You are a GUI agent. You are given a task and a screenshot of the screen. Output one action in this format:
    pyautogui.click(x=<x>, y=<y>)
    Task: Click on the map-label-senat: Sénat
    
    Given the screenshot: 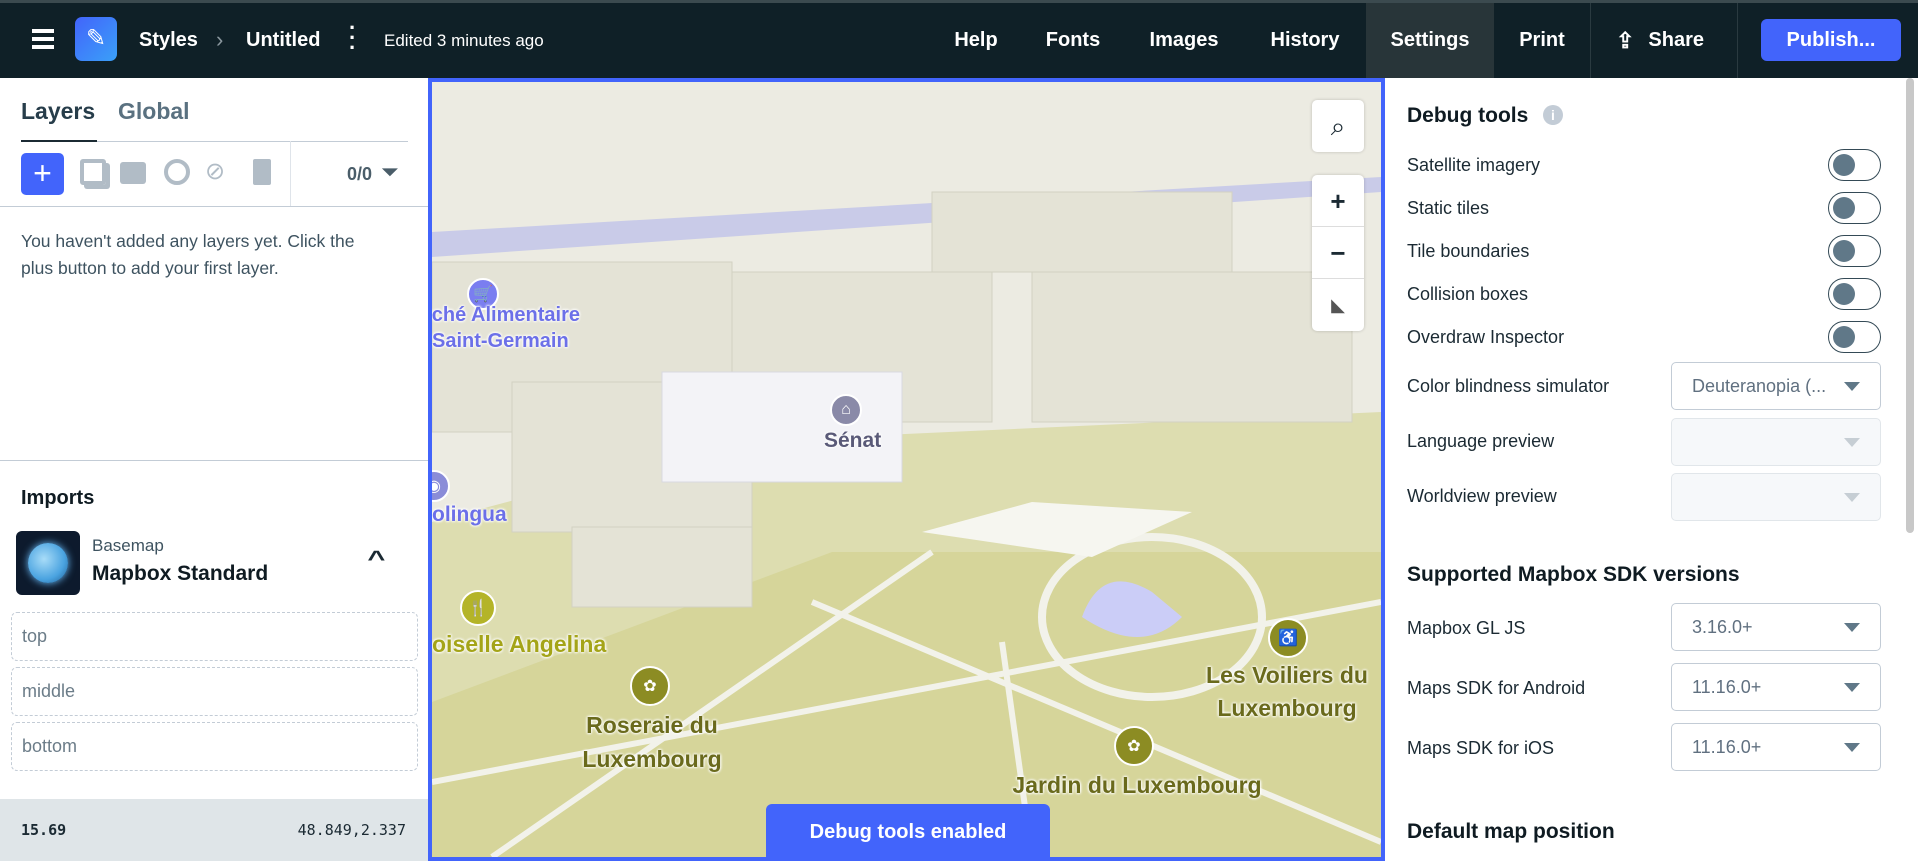 What is the action you would take?
    pyautogui.click(x=853, y=440)
    